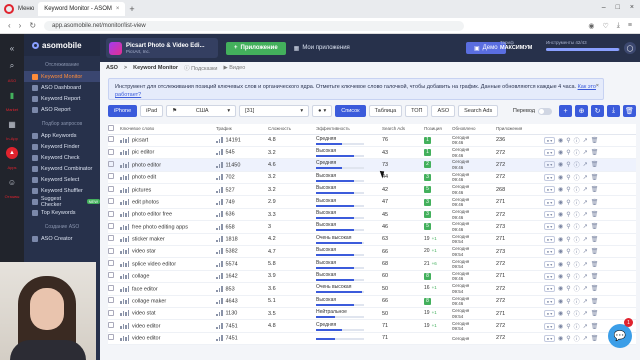 This screenshot has height=360, width=640. Describe the element at coordinates (629, 111) in the screenshot. I see `delete-button: 🗑` at that location.